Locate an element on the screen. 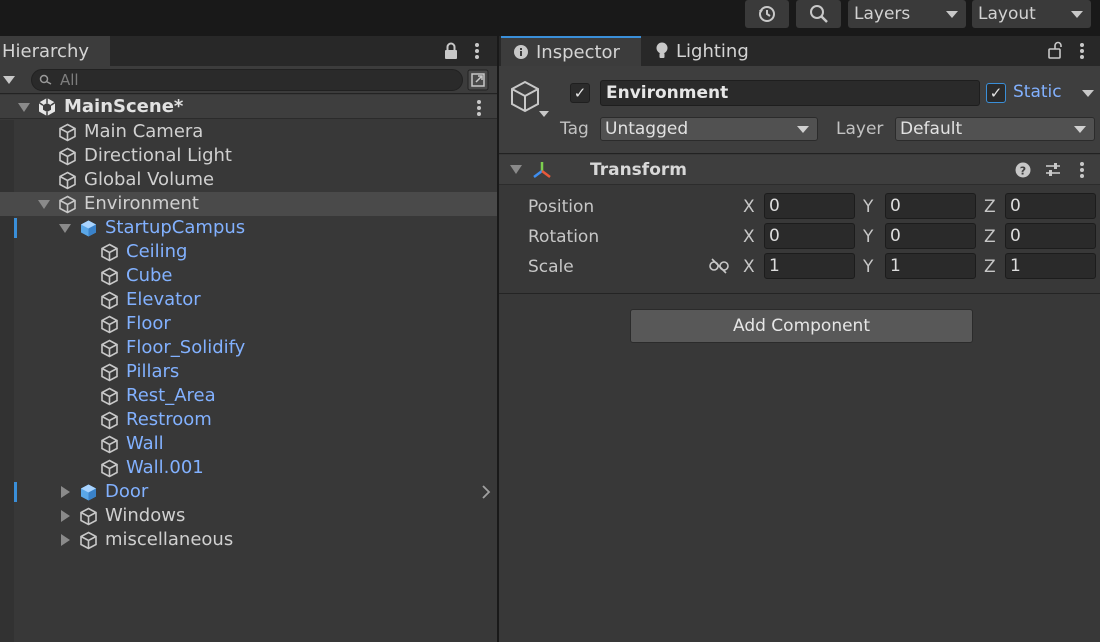 The image size is (1100, 642). gameobject-cube-icon is located at coordinates (525, 97).